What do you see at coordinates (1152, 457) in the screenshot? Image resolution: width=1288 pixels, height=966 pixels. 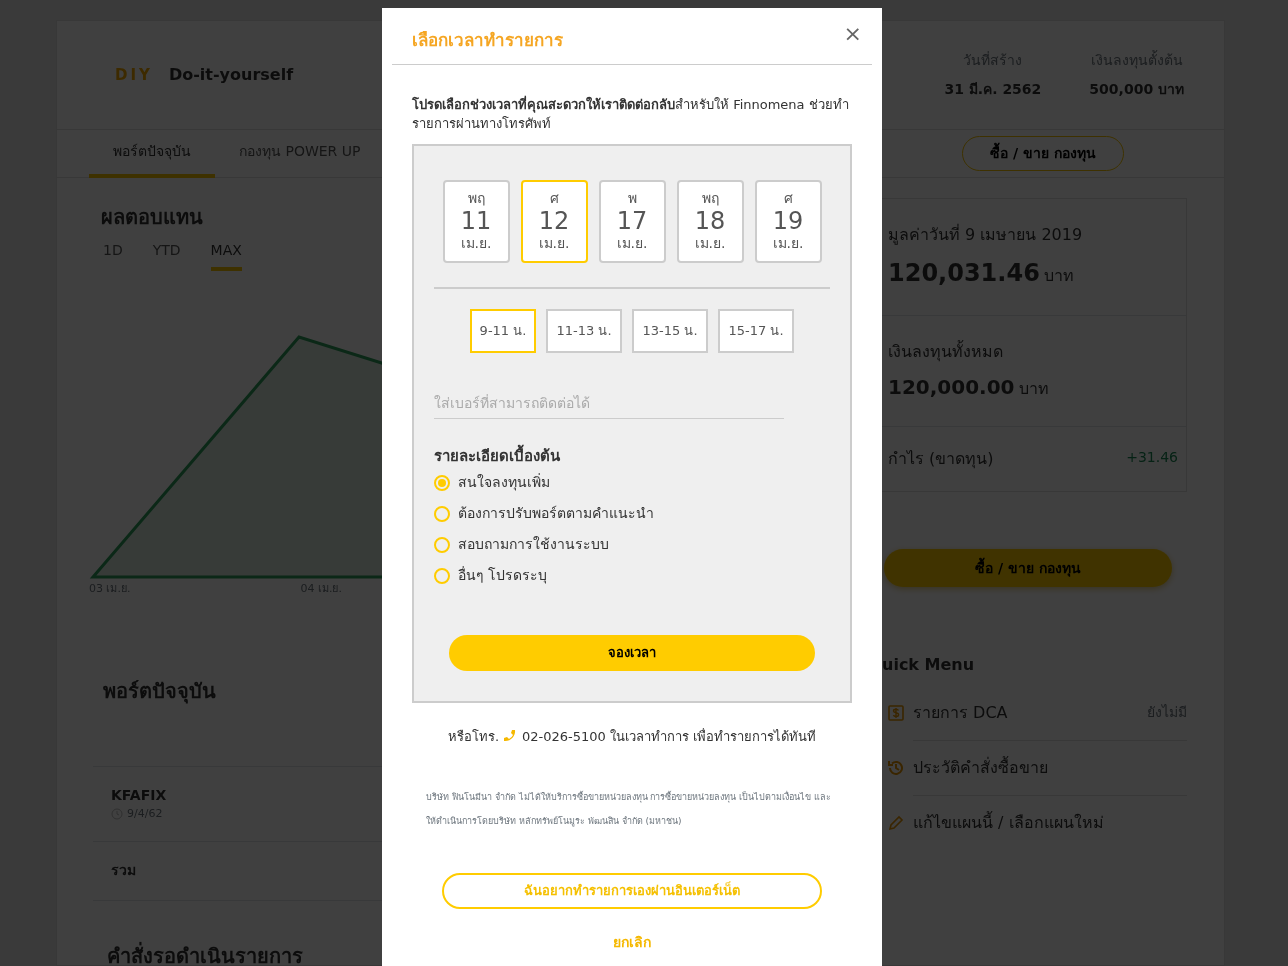 I see `profit-value: +31.46` at bounding box center [1152, 457].